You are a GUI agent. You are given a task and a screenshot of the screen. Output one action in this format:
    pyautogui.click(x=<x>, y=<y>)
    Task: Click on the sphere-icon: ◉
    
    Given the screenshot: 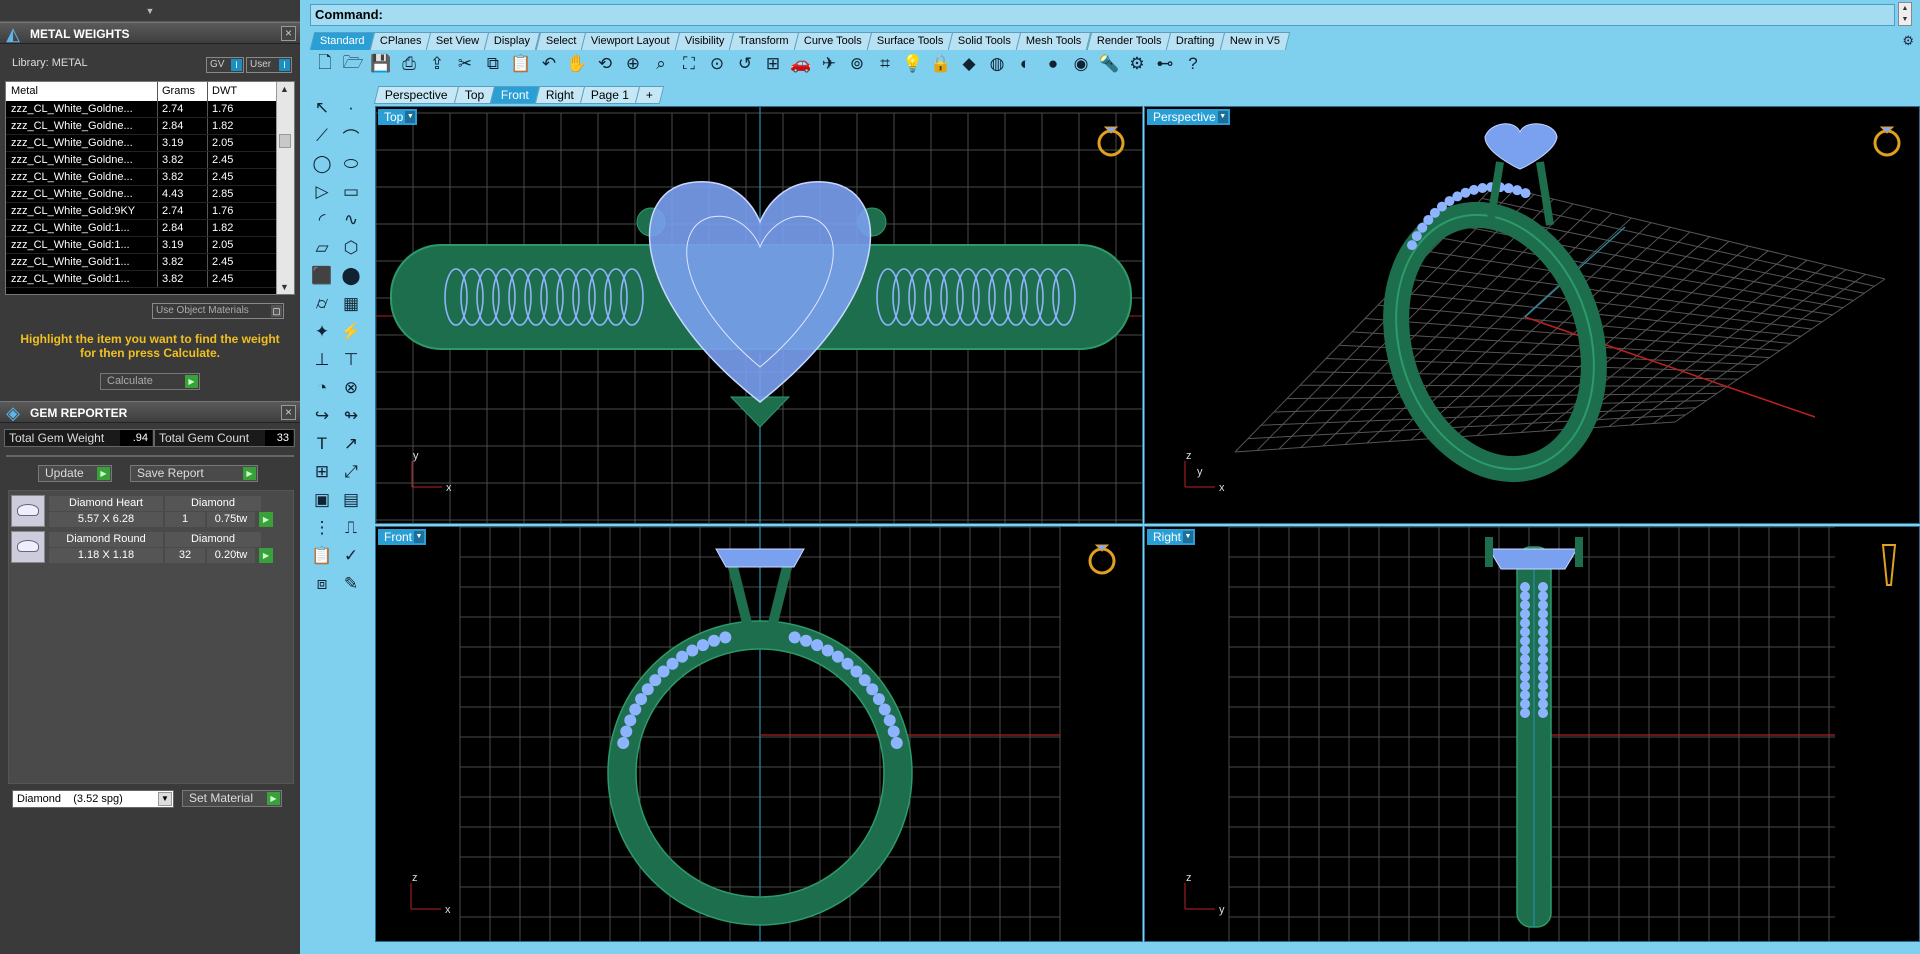 What is the action you would take?
    pyautogui.click(x=1081, y=64)
    